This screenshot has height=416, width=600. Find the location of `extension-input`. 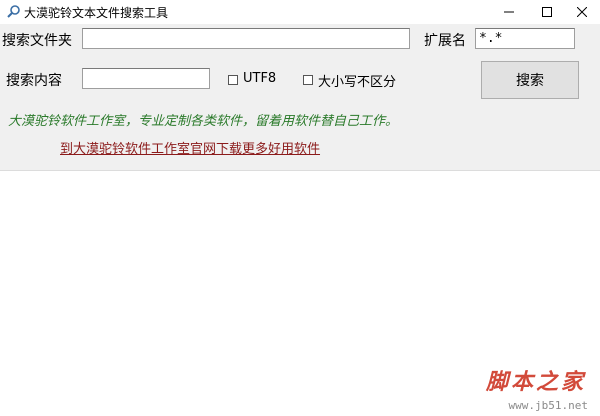

extension-input is located at coordinates (525, 38).